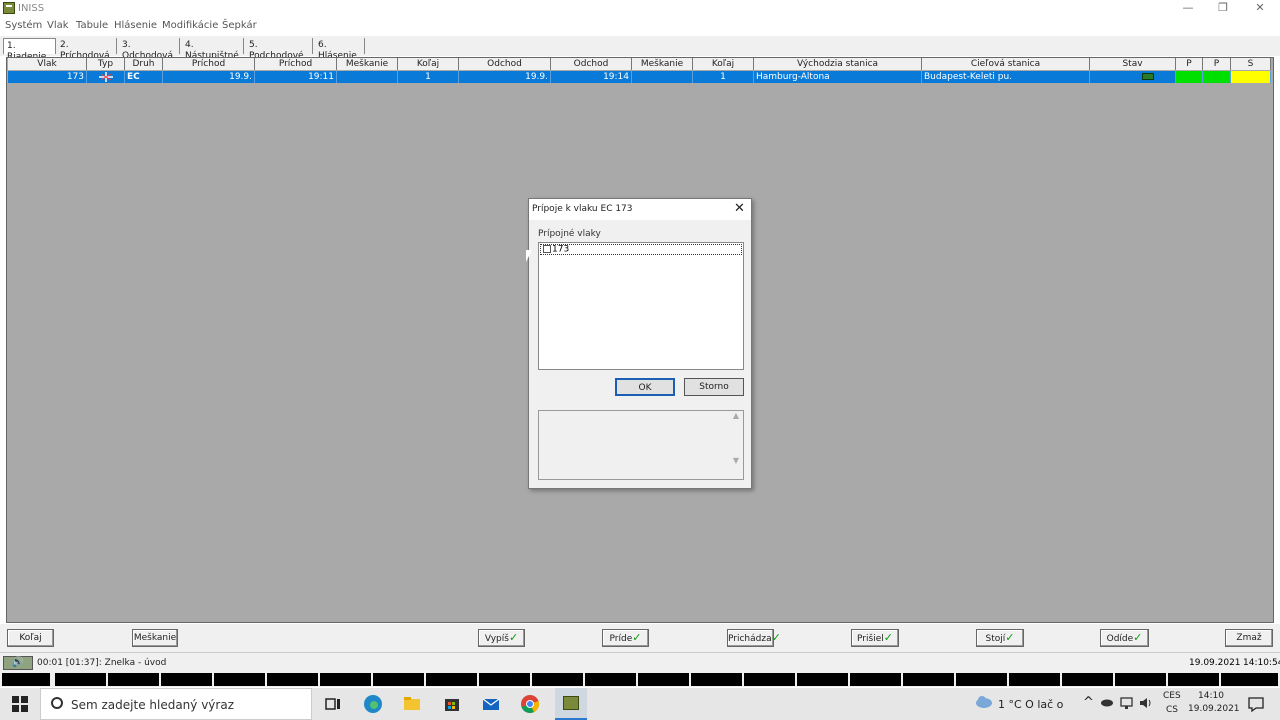  I want to click on pride-label: Príde, so click(621, 639).